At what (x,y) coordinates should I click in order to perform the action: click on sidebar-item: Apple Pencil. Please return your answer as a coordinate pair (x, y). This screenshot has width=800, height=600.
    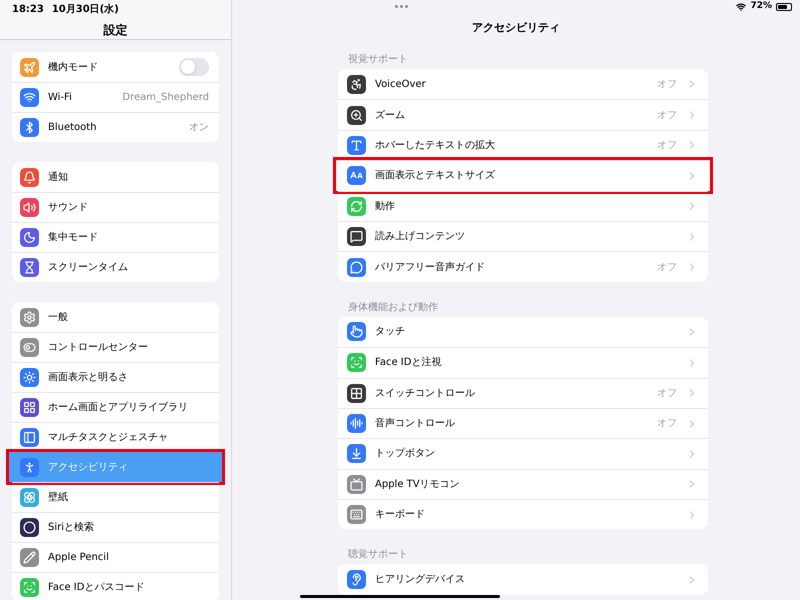
    Looking at the image, I should click on (115, 557).